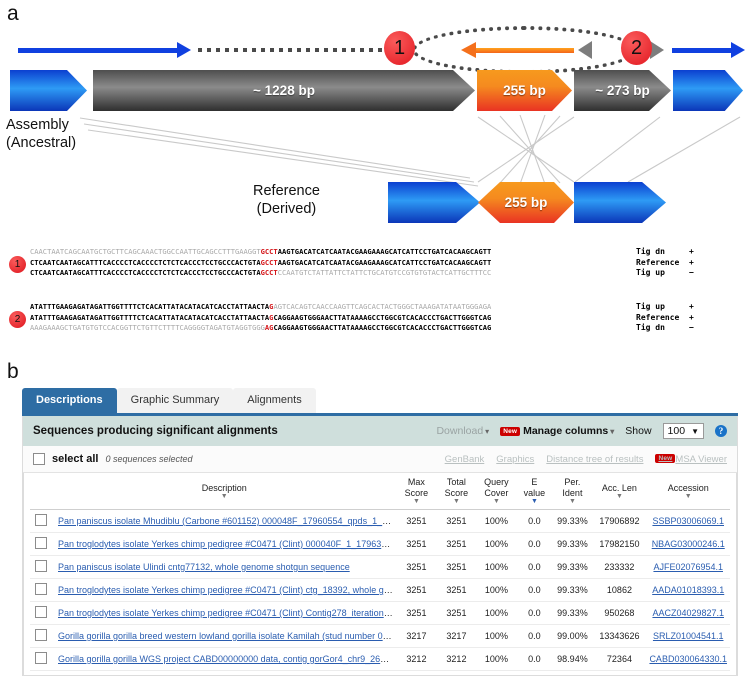  What do you see at coordinates (496, 482) in the screenshot?
I see `column-header-text: Query` at bounding box center [496, 482].